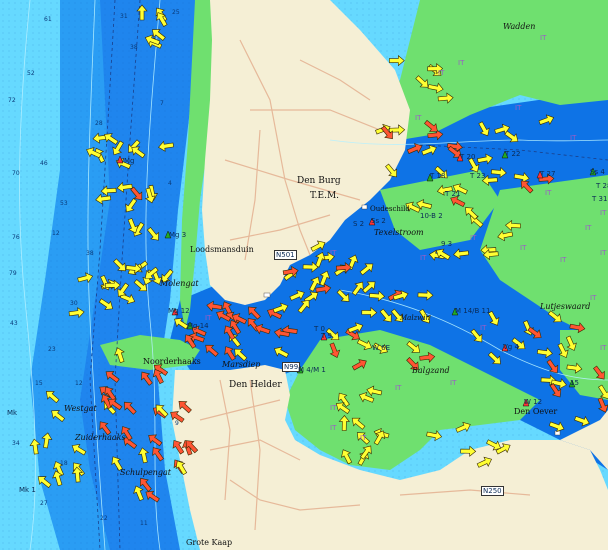 The height and width of the screenshot is (550, 608). I want to click on depth-sounding: 43, so click(14, 323).